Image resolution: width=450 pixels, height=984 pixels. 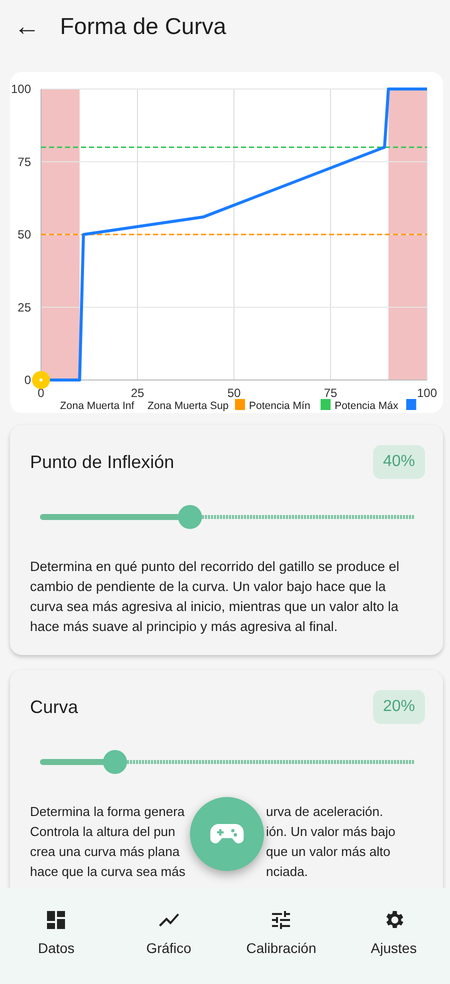 What do you see at coordinates (103, 832) in the screenshot?
I see `description-text: Controla la altura del pun` at bounding box center [103, 832].